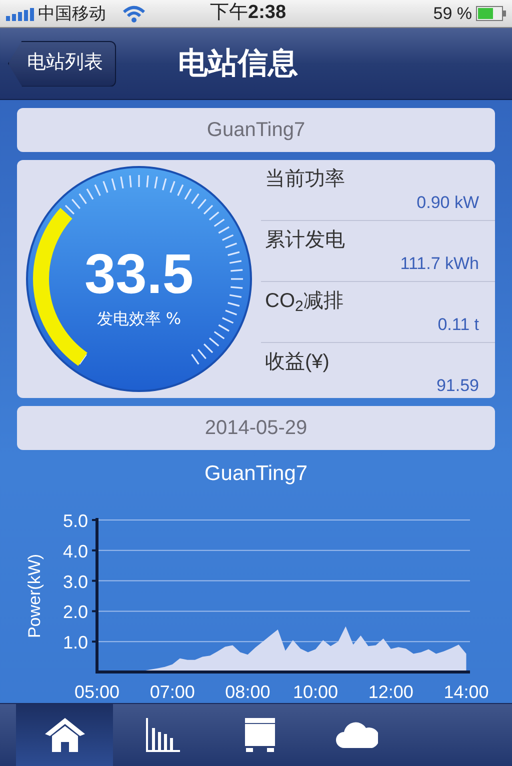  Describe the element at coordinates (448, 203) in the screenshot. I see `stat-value: 0.90 kW` at that location.